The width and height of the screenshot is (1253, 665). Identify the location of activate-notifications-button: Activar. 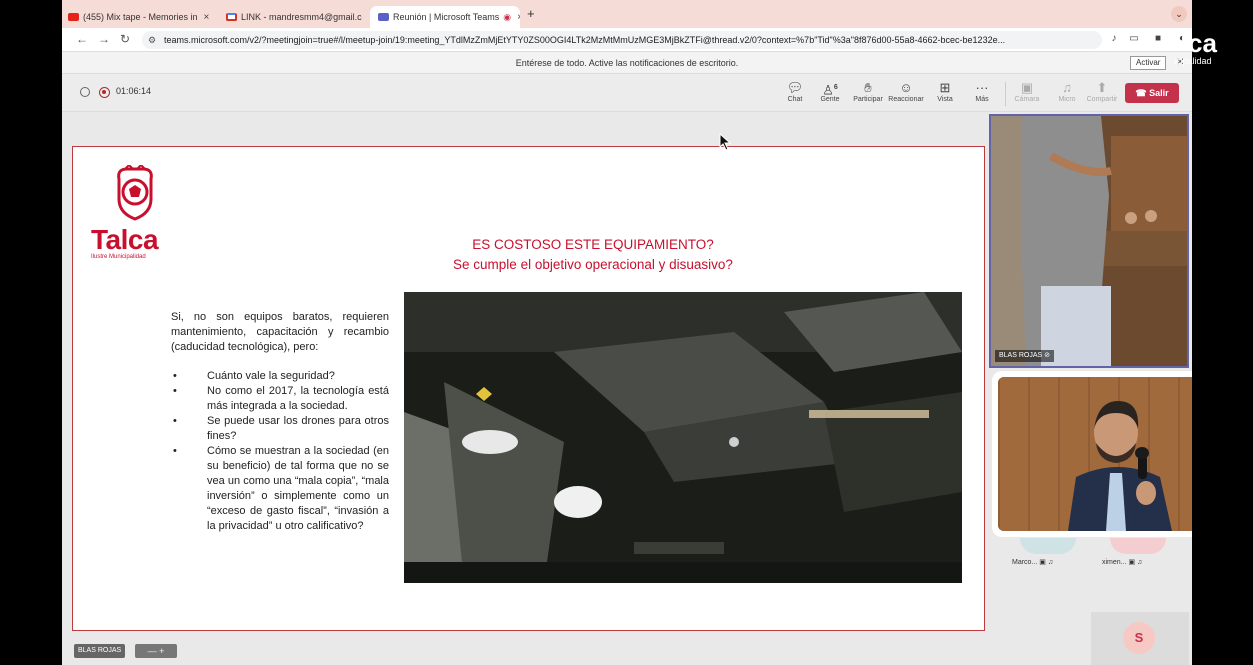
(1148, 63).